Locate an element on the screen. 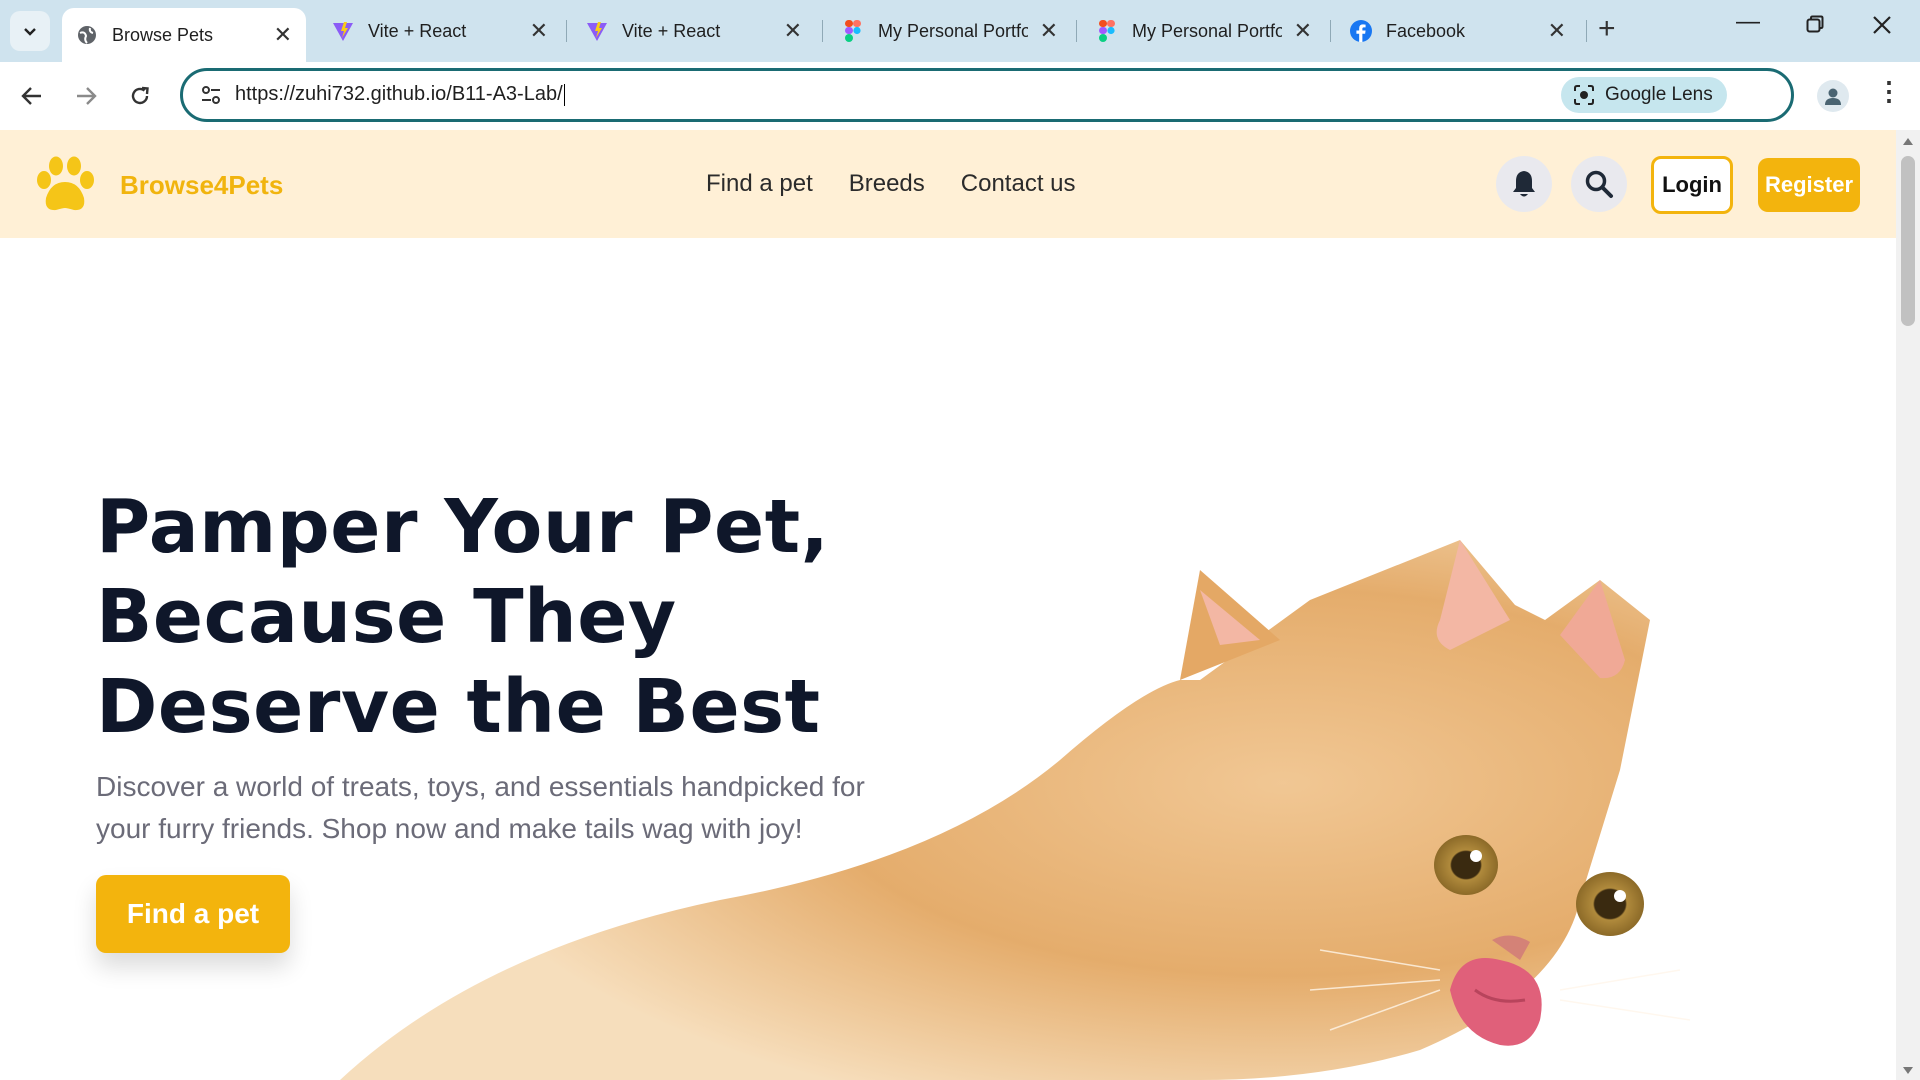 Image resolution: width=1920 pixels, height=1080 pixels. search-button is located at coordinates (1599, 184).